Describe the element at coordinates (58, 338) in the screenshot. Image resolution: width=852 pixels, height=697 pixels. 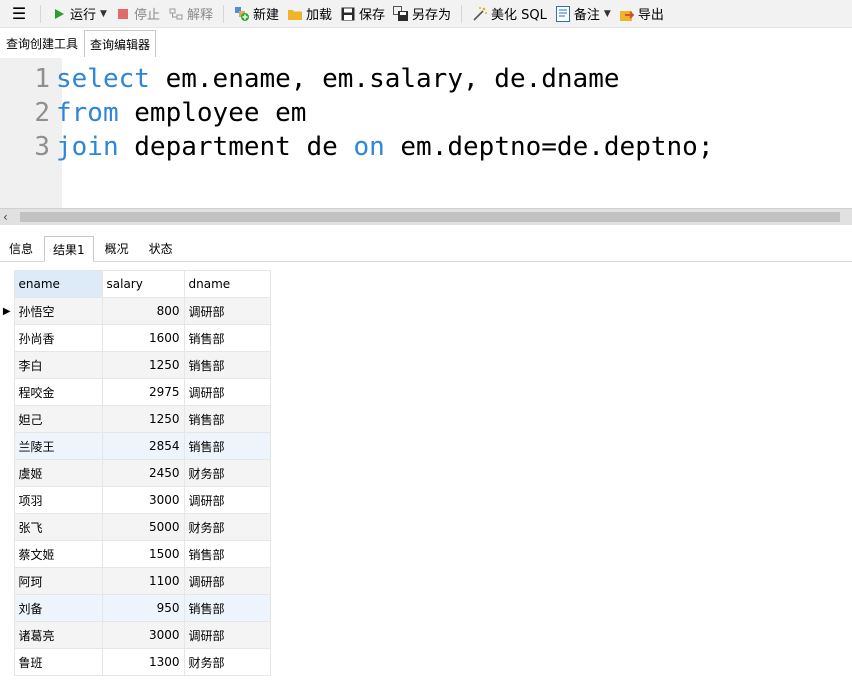
I see `cell-ename: 孙尚香` at that location.